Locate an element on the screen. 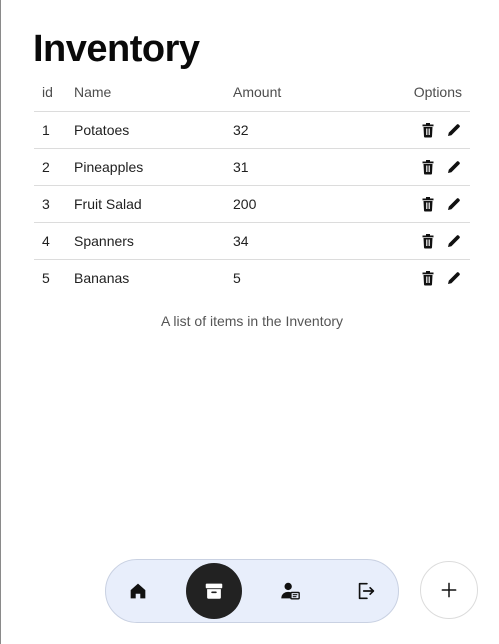  home-icon is located at coordinates (138, 591).